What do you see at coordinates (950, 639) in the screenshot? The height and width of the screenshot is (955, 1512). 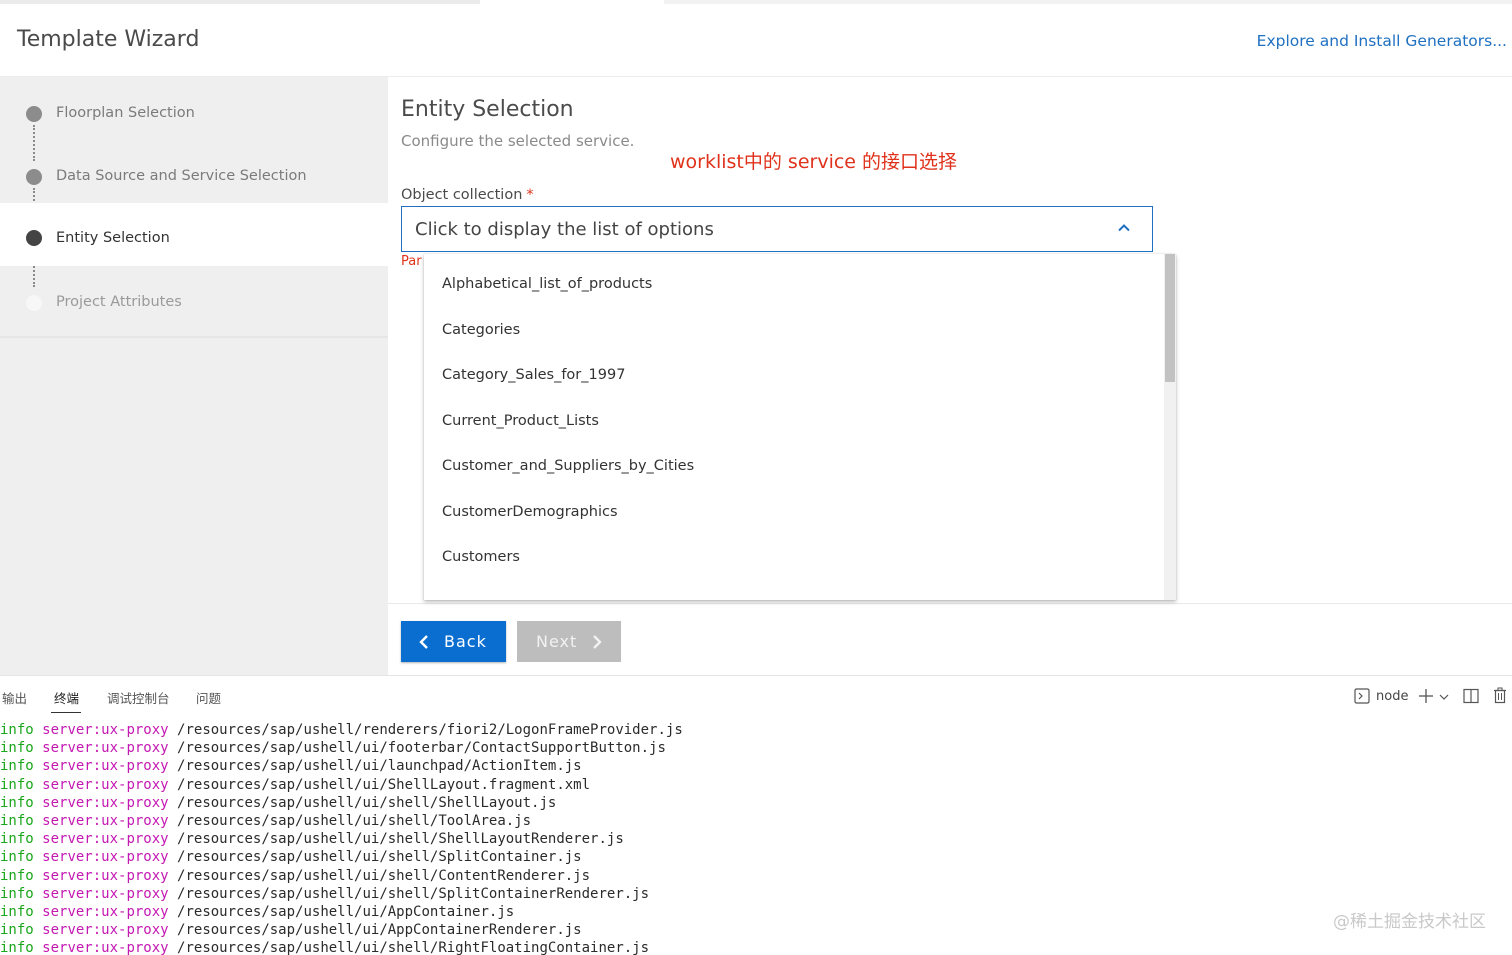 I see `wizard-footer: Back Next` at bounding box center [950, 639].